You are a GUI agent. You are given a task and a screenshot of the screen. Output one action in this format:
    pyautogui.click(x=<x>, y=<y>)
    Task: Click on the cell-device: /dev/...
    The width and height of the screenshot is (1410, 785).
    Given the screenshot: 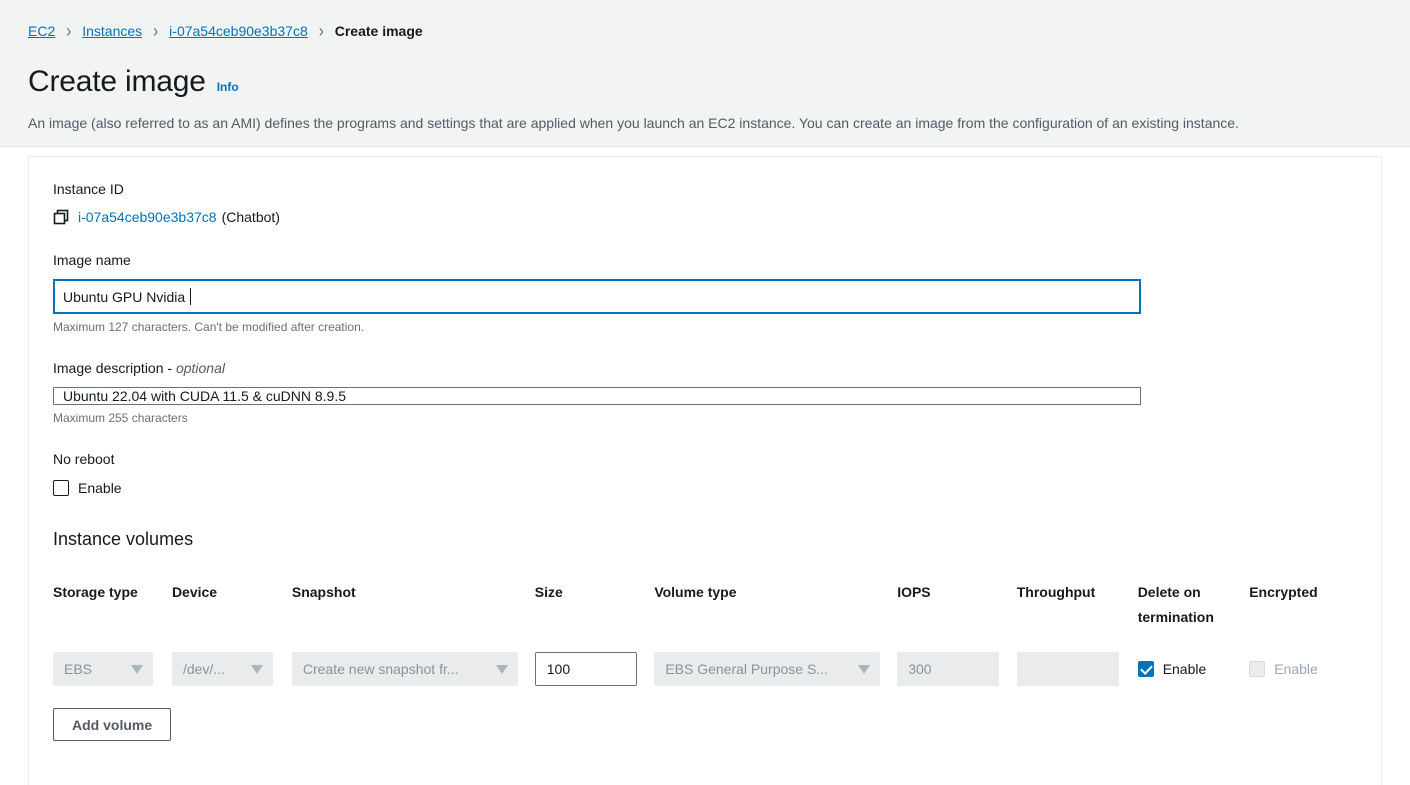 What is the action you would take?
    pyautogui.click(x=231, y=658)
    